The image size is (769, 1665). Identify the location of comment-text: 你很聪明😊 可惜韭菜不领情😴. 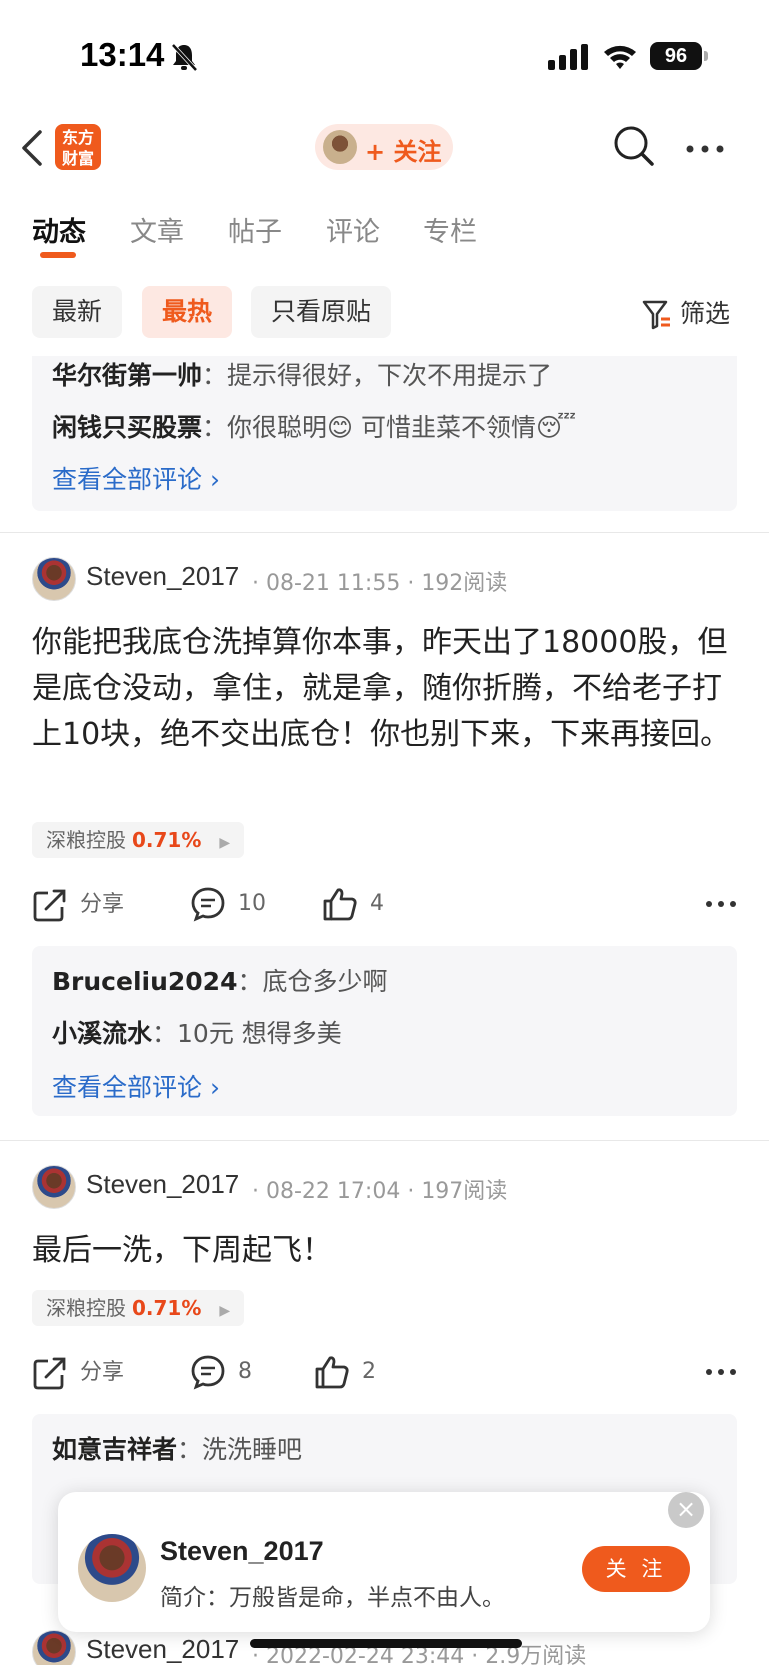
(402, 427).